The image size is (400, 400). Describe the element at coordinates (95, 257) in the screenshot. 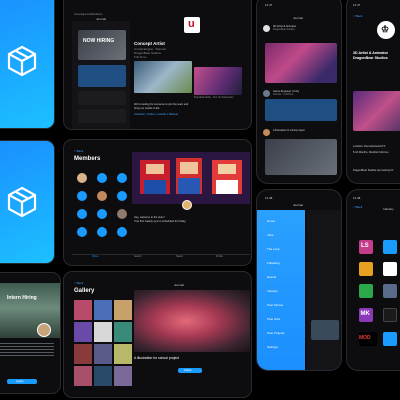

I see `tab-home: Home` at that location.